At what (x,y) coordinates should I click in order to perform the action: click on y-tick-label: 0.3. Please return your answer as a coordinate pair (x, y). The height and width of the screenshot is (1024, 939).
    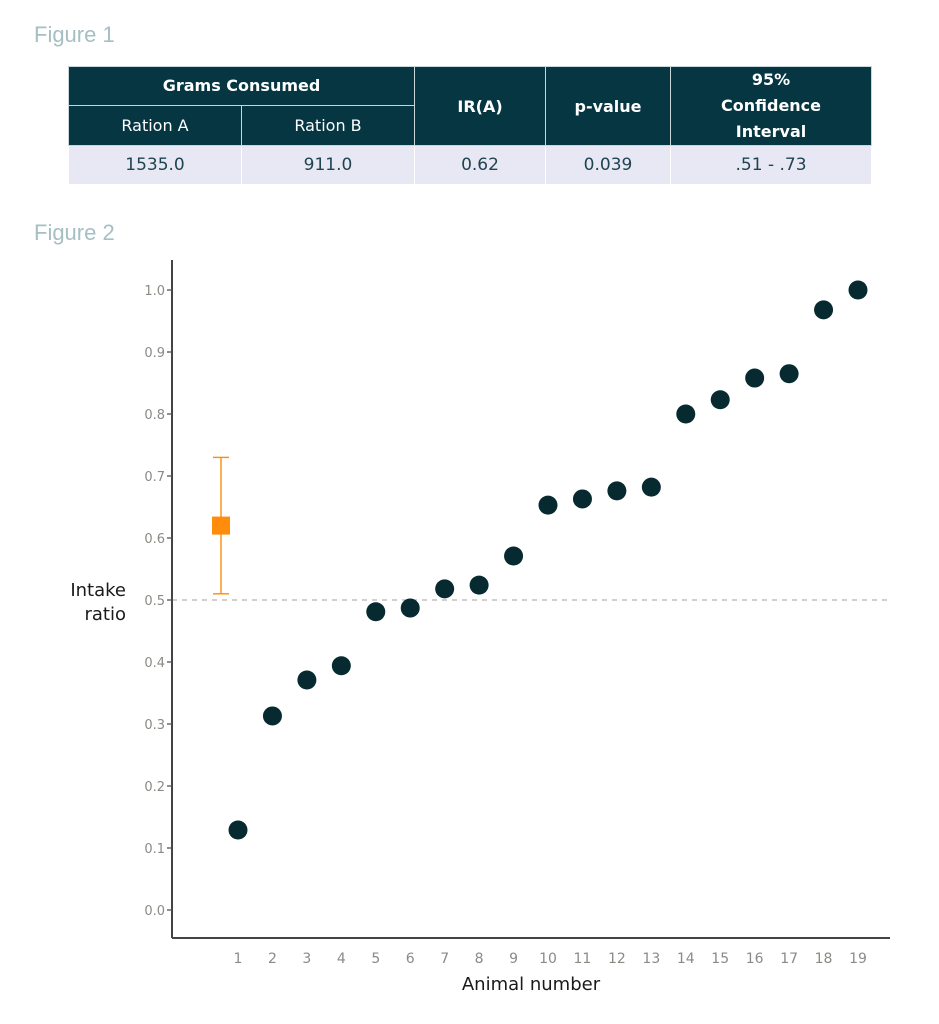
    Looking at the image, I should click on (154, 725).